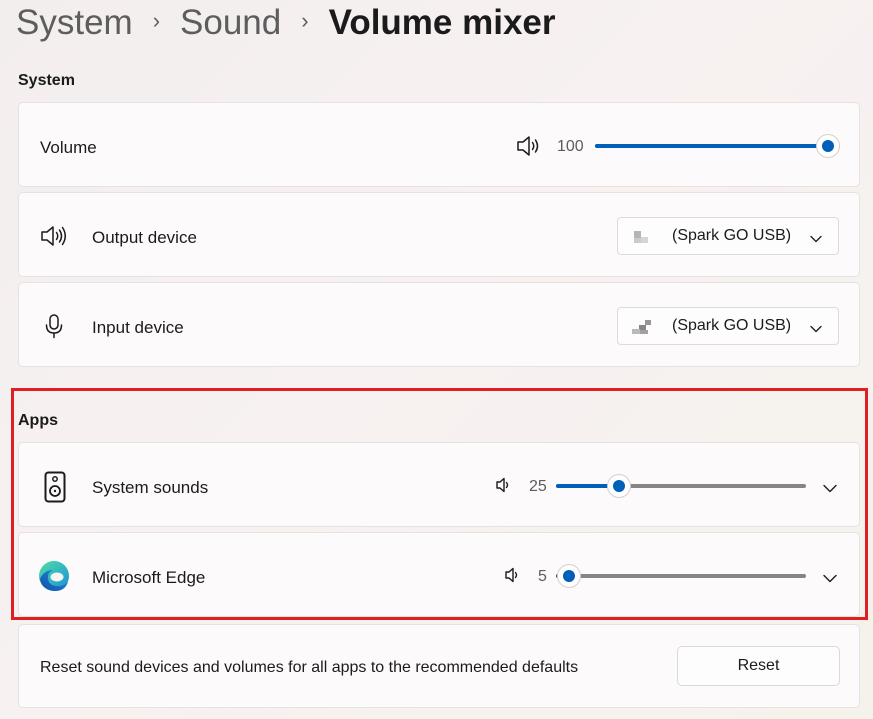 The width and height of the screenshot is (873, 719). Describe the element at coordinates (138, 327) in the screenshot. I see `input-device-label: Input device` at that location.